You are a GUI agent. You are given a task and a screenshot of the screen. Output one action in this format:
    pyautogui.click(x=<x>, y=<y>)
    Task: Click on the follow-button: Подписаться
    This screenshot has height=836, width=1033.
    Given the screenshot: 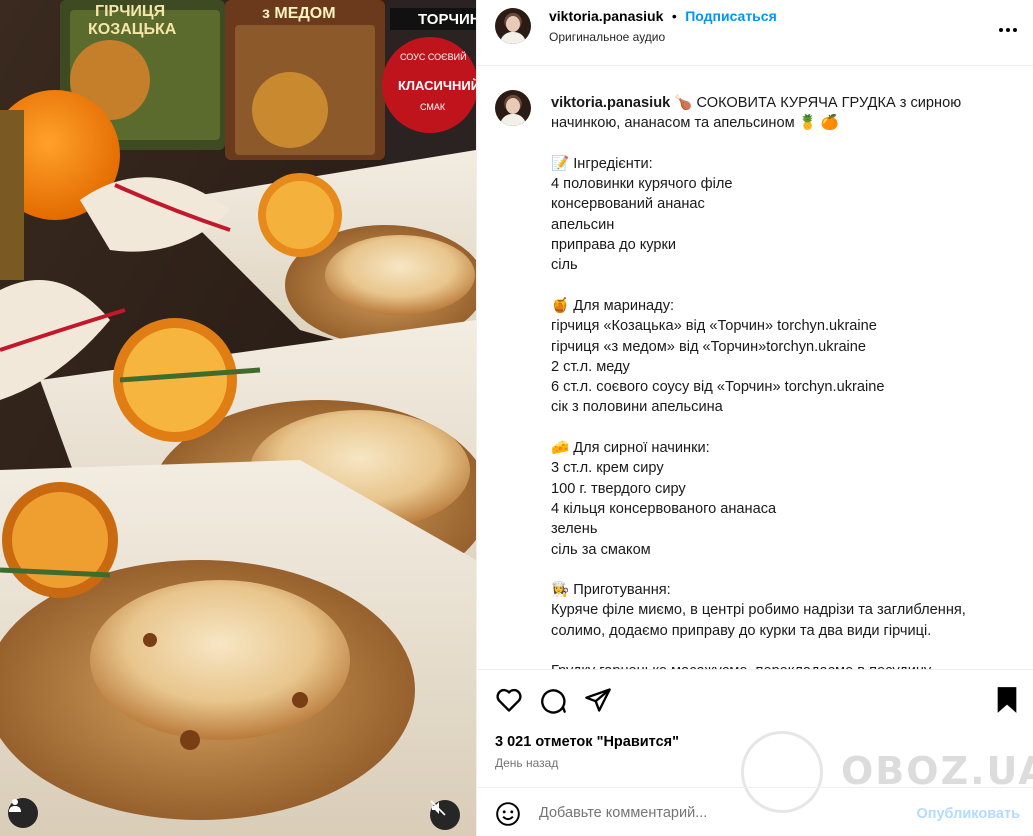 What is the action you would take?
    pyautogui.click(x=731, y=16)
    